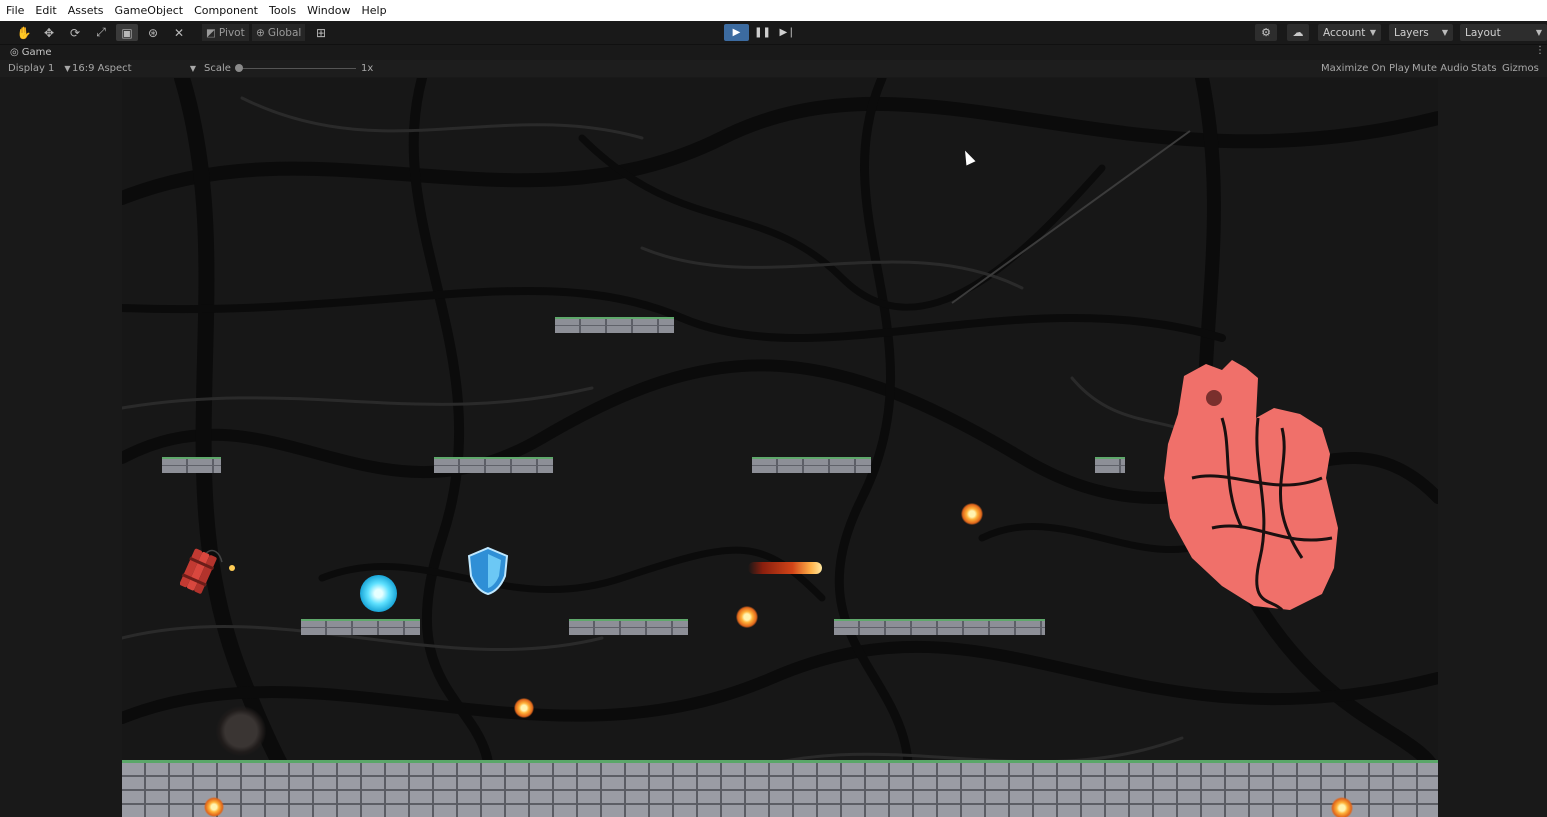 The width and height of the screenshot is (1547, 817). Describe the element at coordinates (378, 593) in the screenshot. I see `energy-orb-icon` at that location.